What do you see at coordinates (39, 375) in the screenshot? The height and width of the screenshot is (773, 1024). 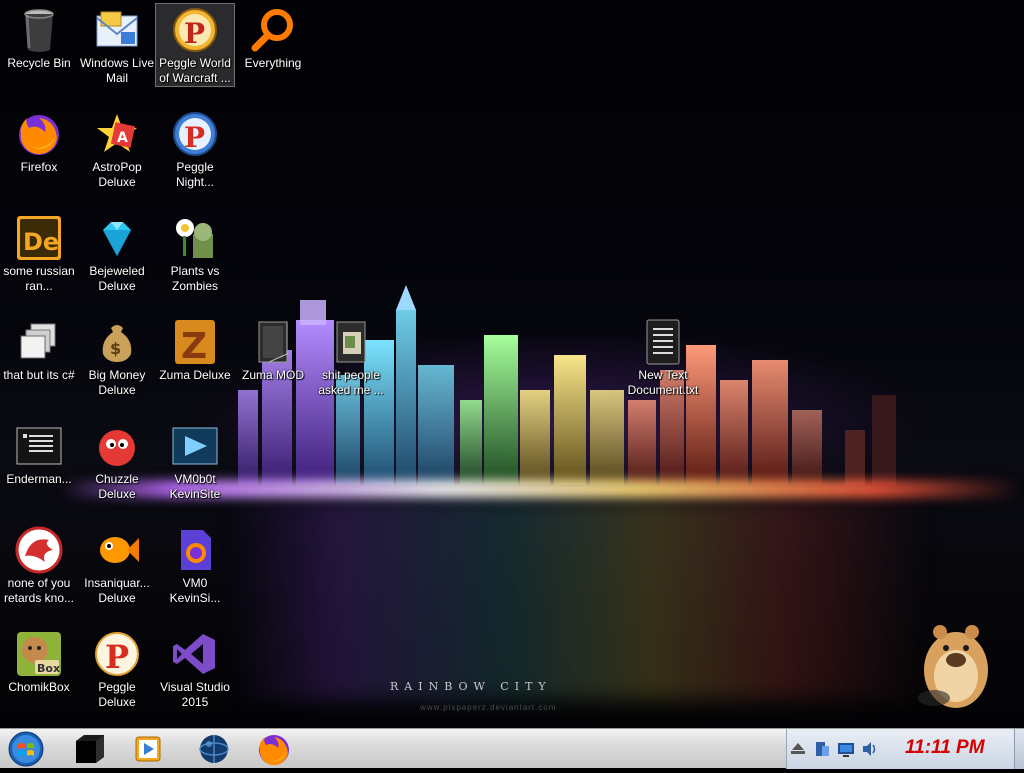 I see `desktop-icon-label: that but its c#` at bounding box center [39, 375].